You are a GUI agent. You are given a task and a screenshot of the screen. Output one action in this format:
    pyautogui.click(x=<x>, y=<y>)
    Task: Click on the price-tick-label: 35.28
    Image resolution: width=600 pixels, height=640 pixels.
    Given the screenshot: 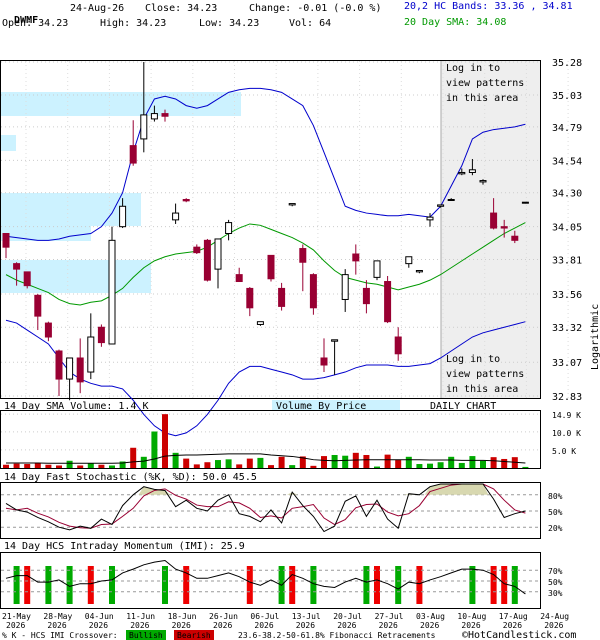 What is the action you would take?
    pyautogui.click(x=567, y=63)
    